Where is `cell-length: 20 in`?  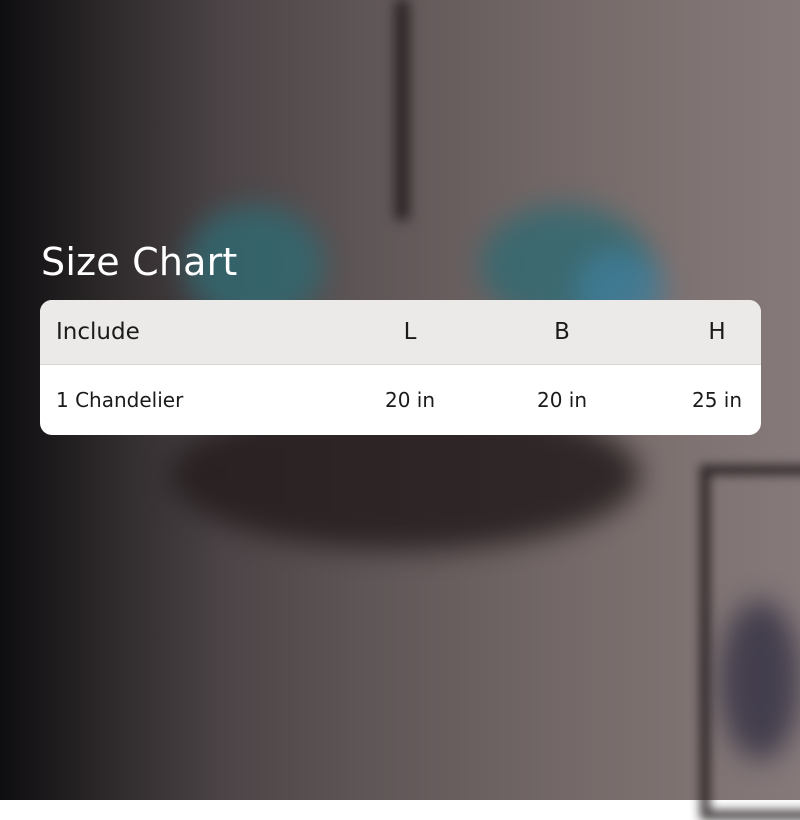 cell-length: 20 in is located at coordinates (410, 400).